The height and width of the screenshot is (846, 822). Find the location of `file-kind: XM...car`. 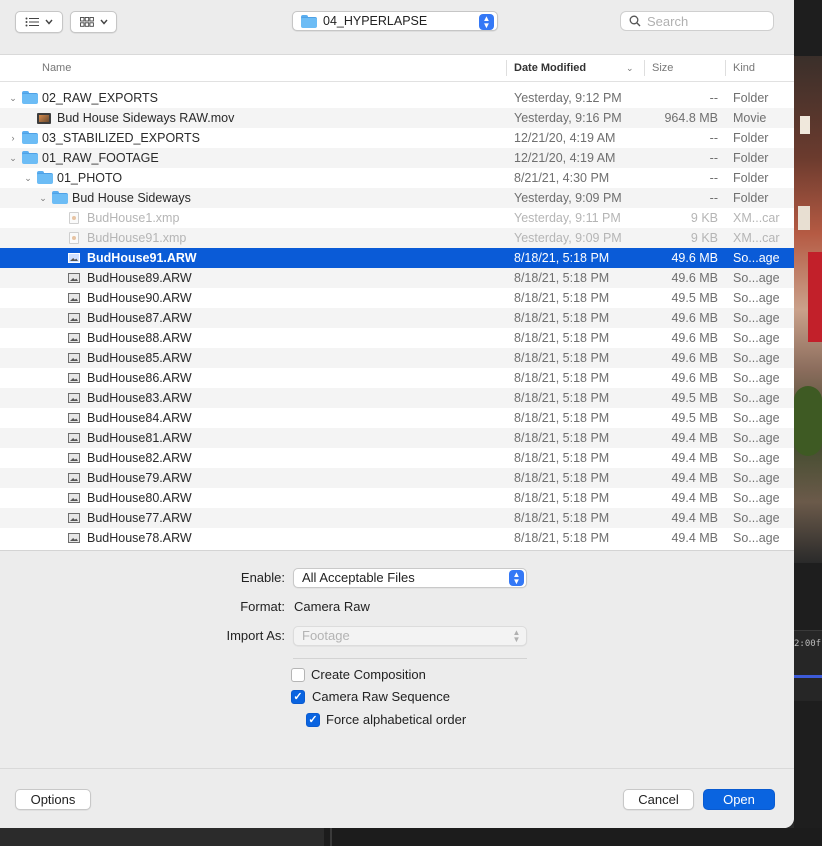

file-kind: XM...car is located at coordinates (756, 218).